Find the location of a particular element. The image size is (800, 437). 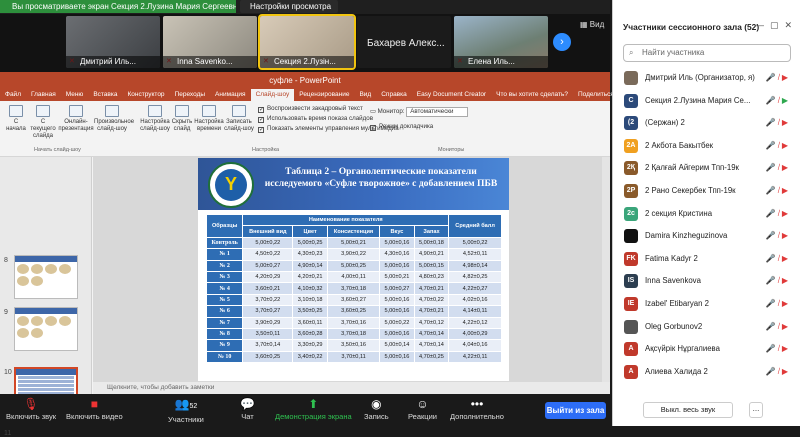

setup-show-button: Настройка слайд-шоу is located at coordinates (155, 119).